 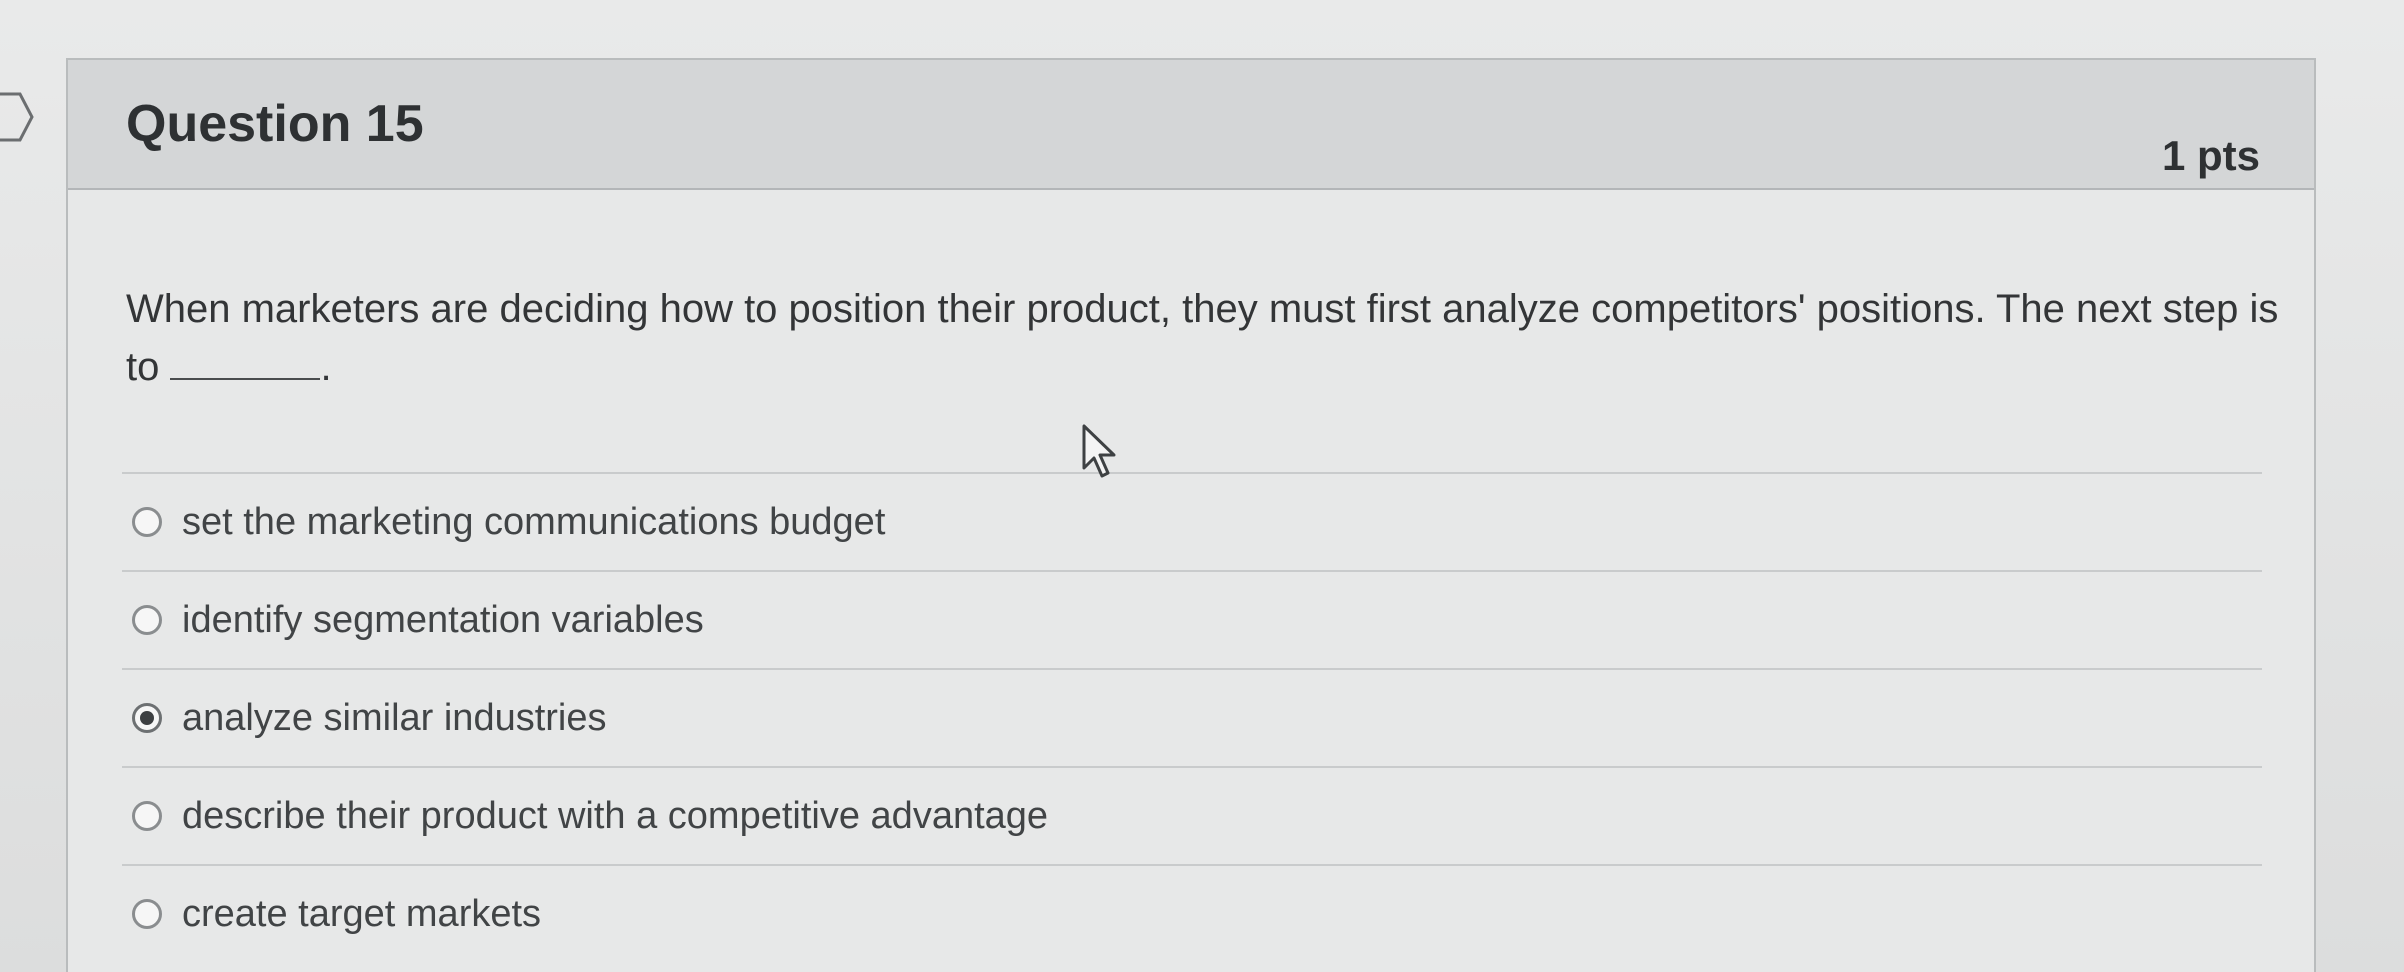 I want to click on answer-option: identify segmentation variables, so click(x=1192, y=619).